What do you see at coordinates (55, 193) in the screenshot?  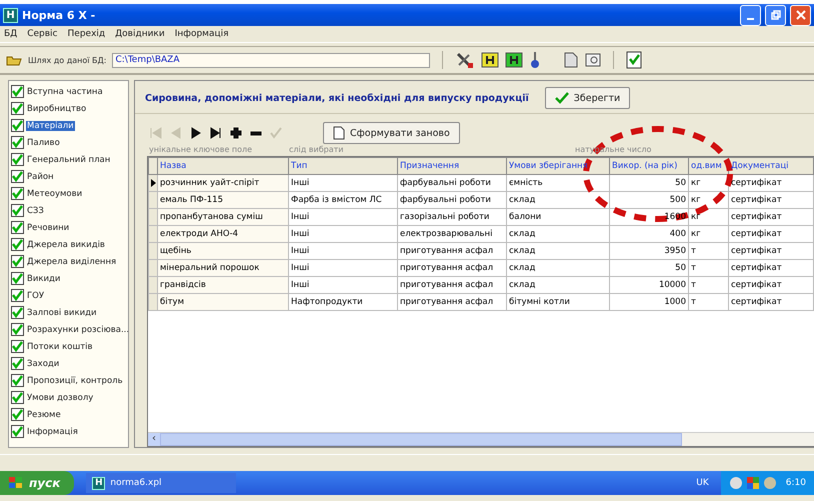 I see `sidebar-item: Метеоумови` at bounding box center [55, 193].